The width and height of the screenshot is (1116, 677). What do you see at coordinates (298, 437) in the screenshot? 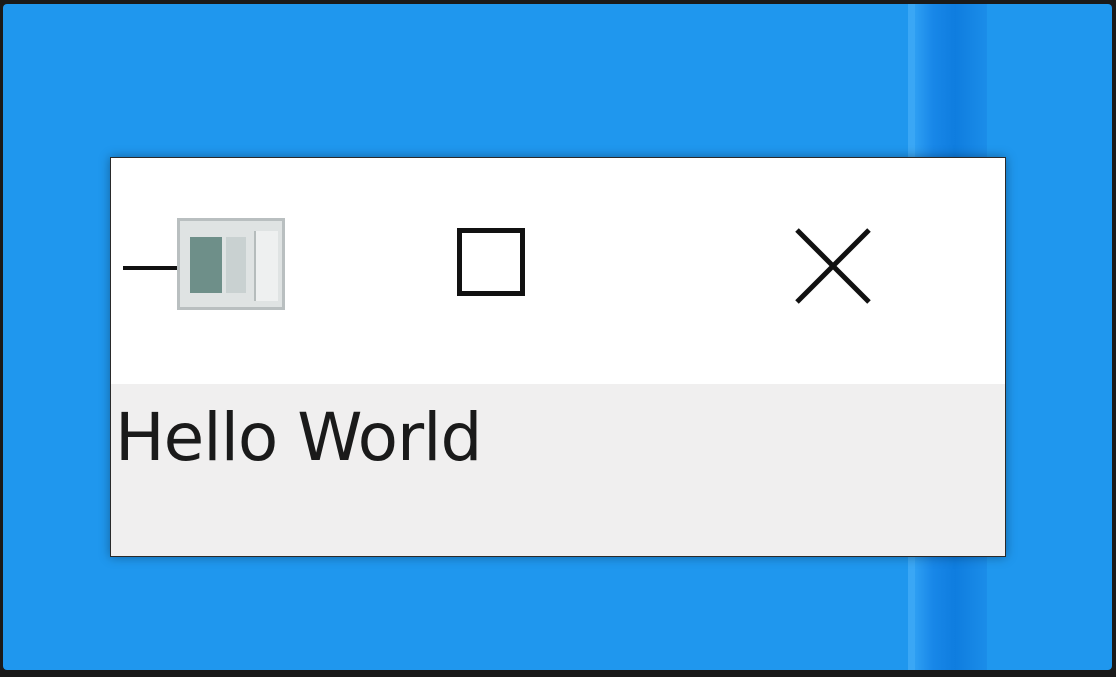
I see `hello-world-label: Hello World` at bounding box center [298, 437].